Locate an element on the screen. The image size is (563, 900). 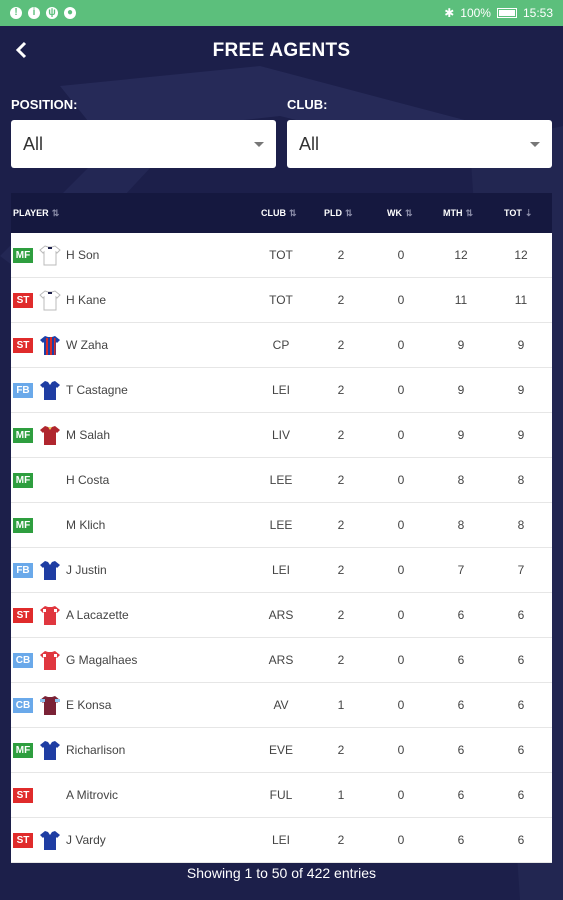
column-tot: TOT ⇣ is located at coordinates (518, 213).